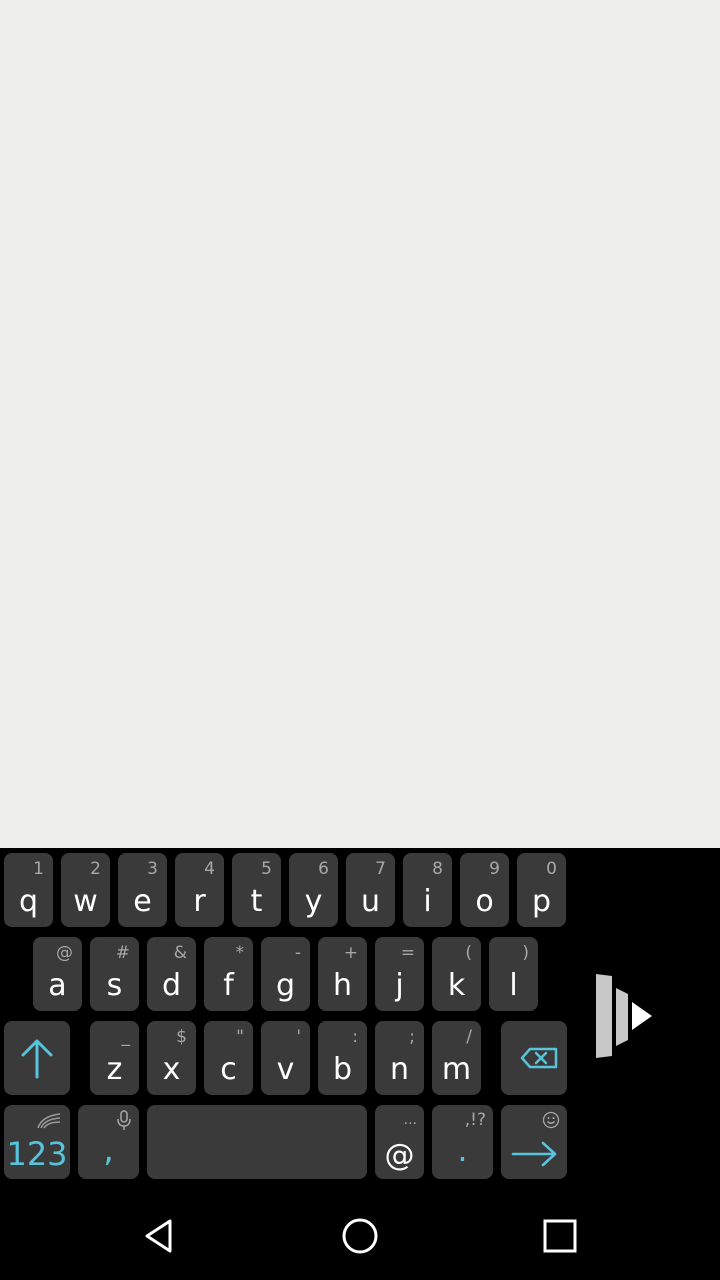 The height and width of the screenshot is (1280, 720). I want to click on key-r-label: r, so click(199, 901).